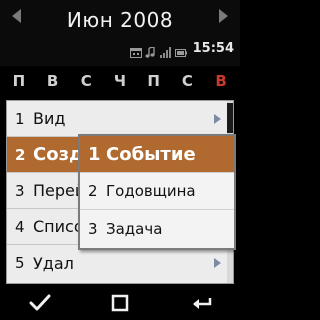 Image resolution: width=320 pixels, height=320 pixels. I want to click on back-icon, so click(202, 303).